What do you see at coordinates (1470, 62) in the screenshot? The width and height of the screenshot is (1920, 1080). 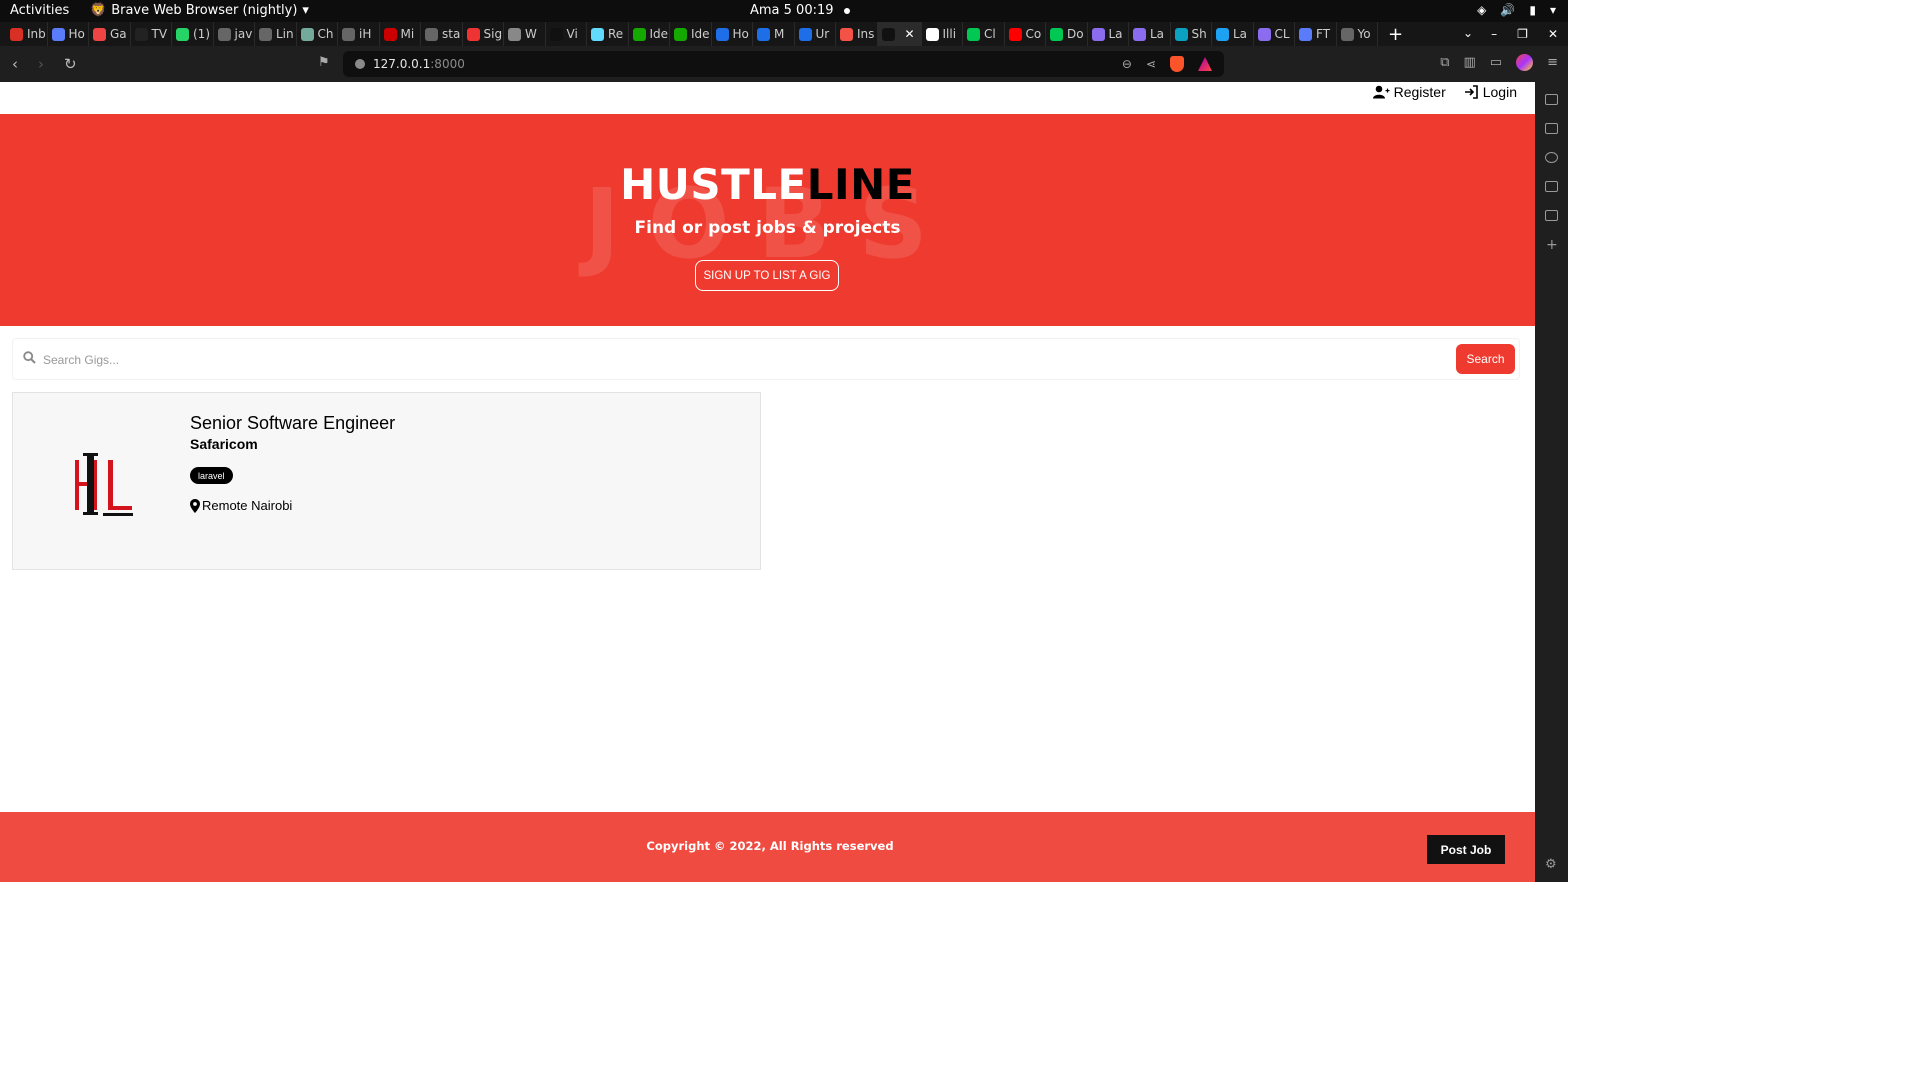 I see `sidebar-toggle-icon: ▥` at bounding box center [1470, 62].